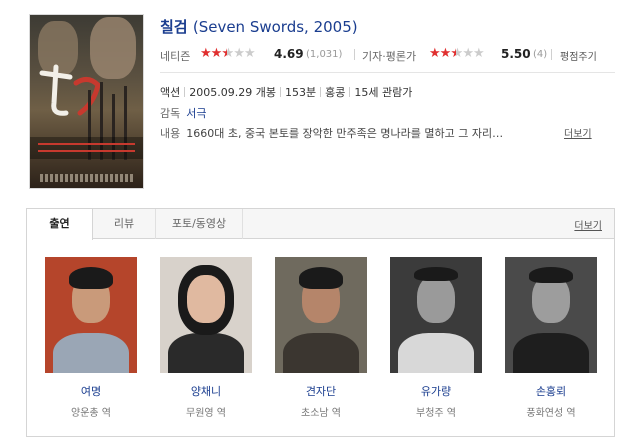  I want to click on release-date: 2005.09.29 개봉, so click(232, 92).